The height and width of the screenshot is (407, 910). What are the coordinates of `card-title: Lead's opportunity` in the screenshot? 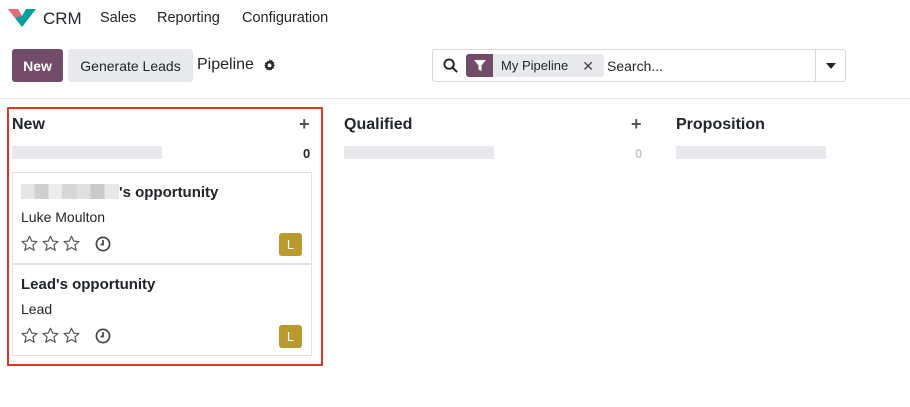 It's located at (88, 284).